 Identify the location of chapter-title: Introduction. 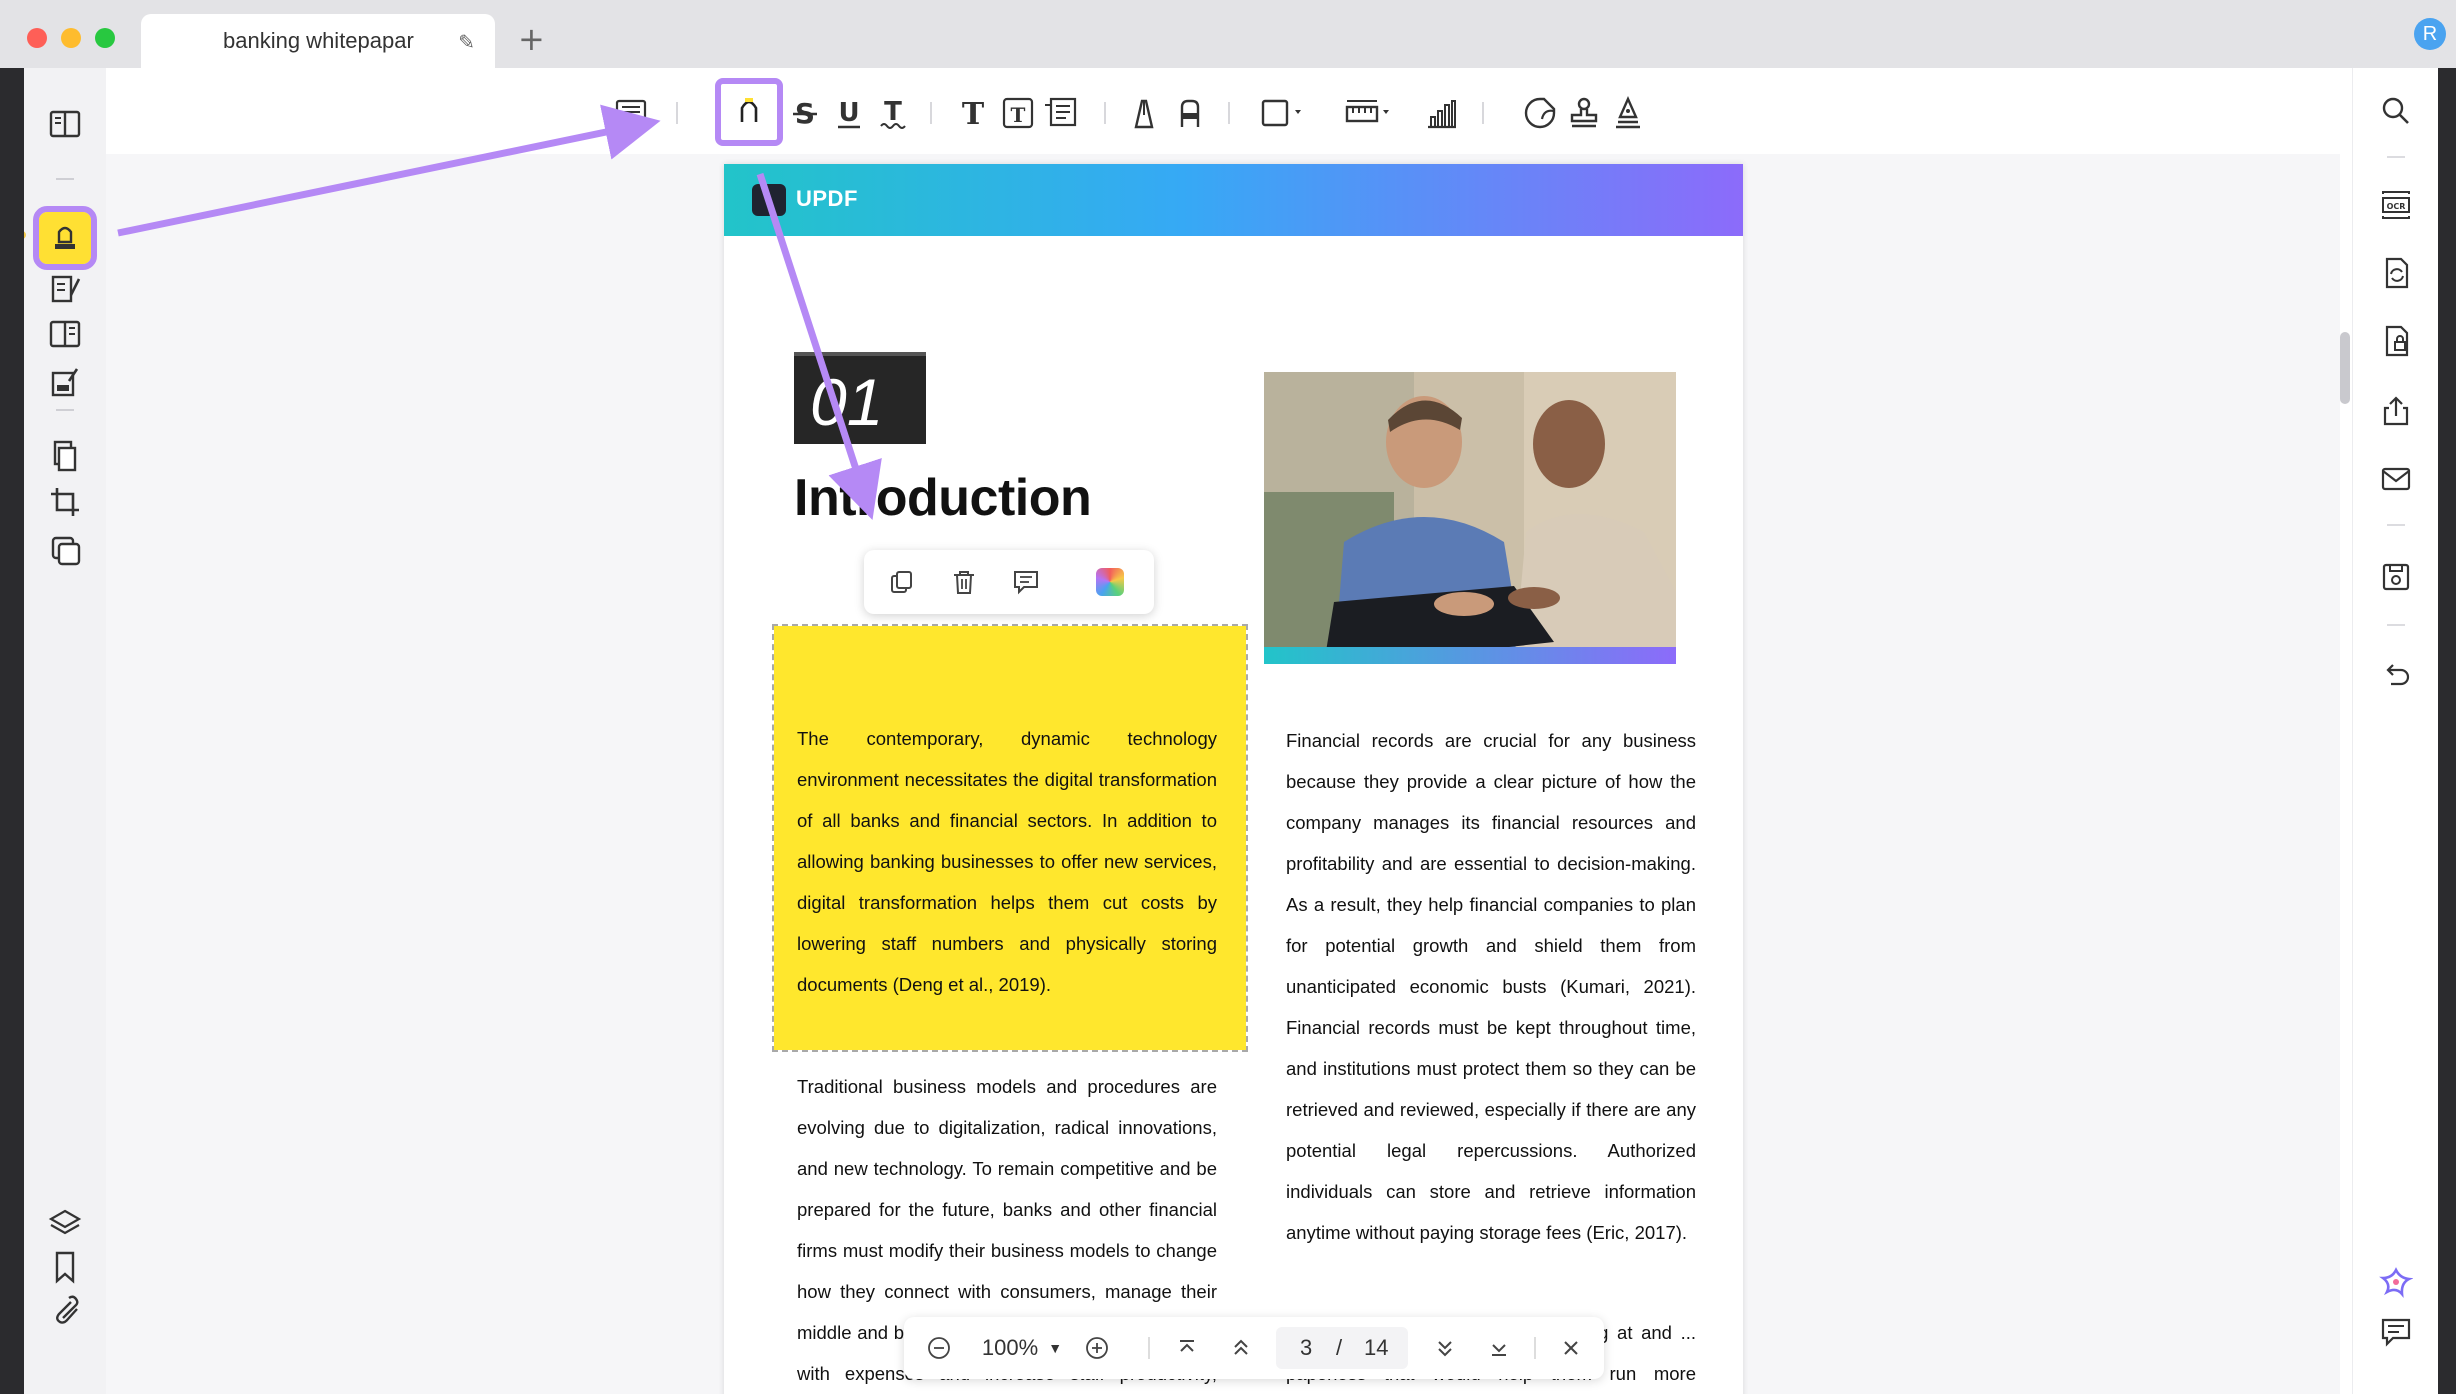
(943, 498).